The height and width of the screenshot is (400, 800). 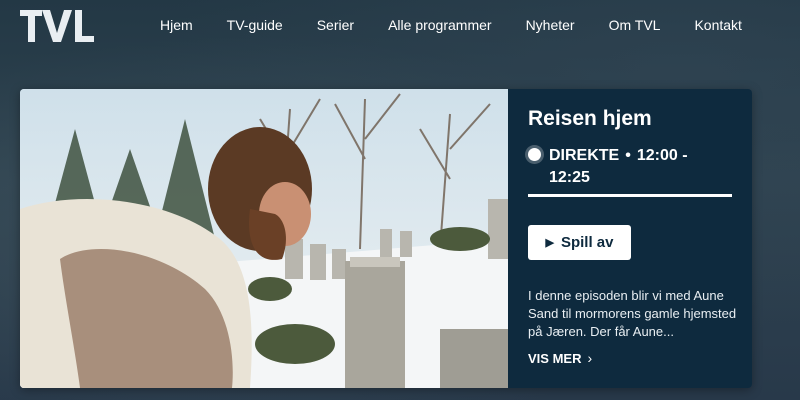 I want to click on live-status: DIREKTE • 12:00 - 12:25, so click(x=630, y=167).